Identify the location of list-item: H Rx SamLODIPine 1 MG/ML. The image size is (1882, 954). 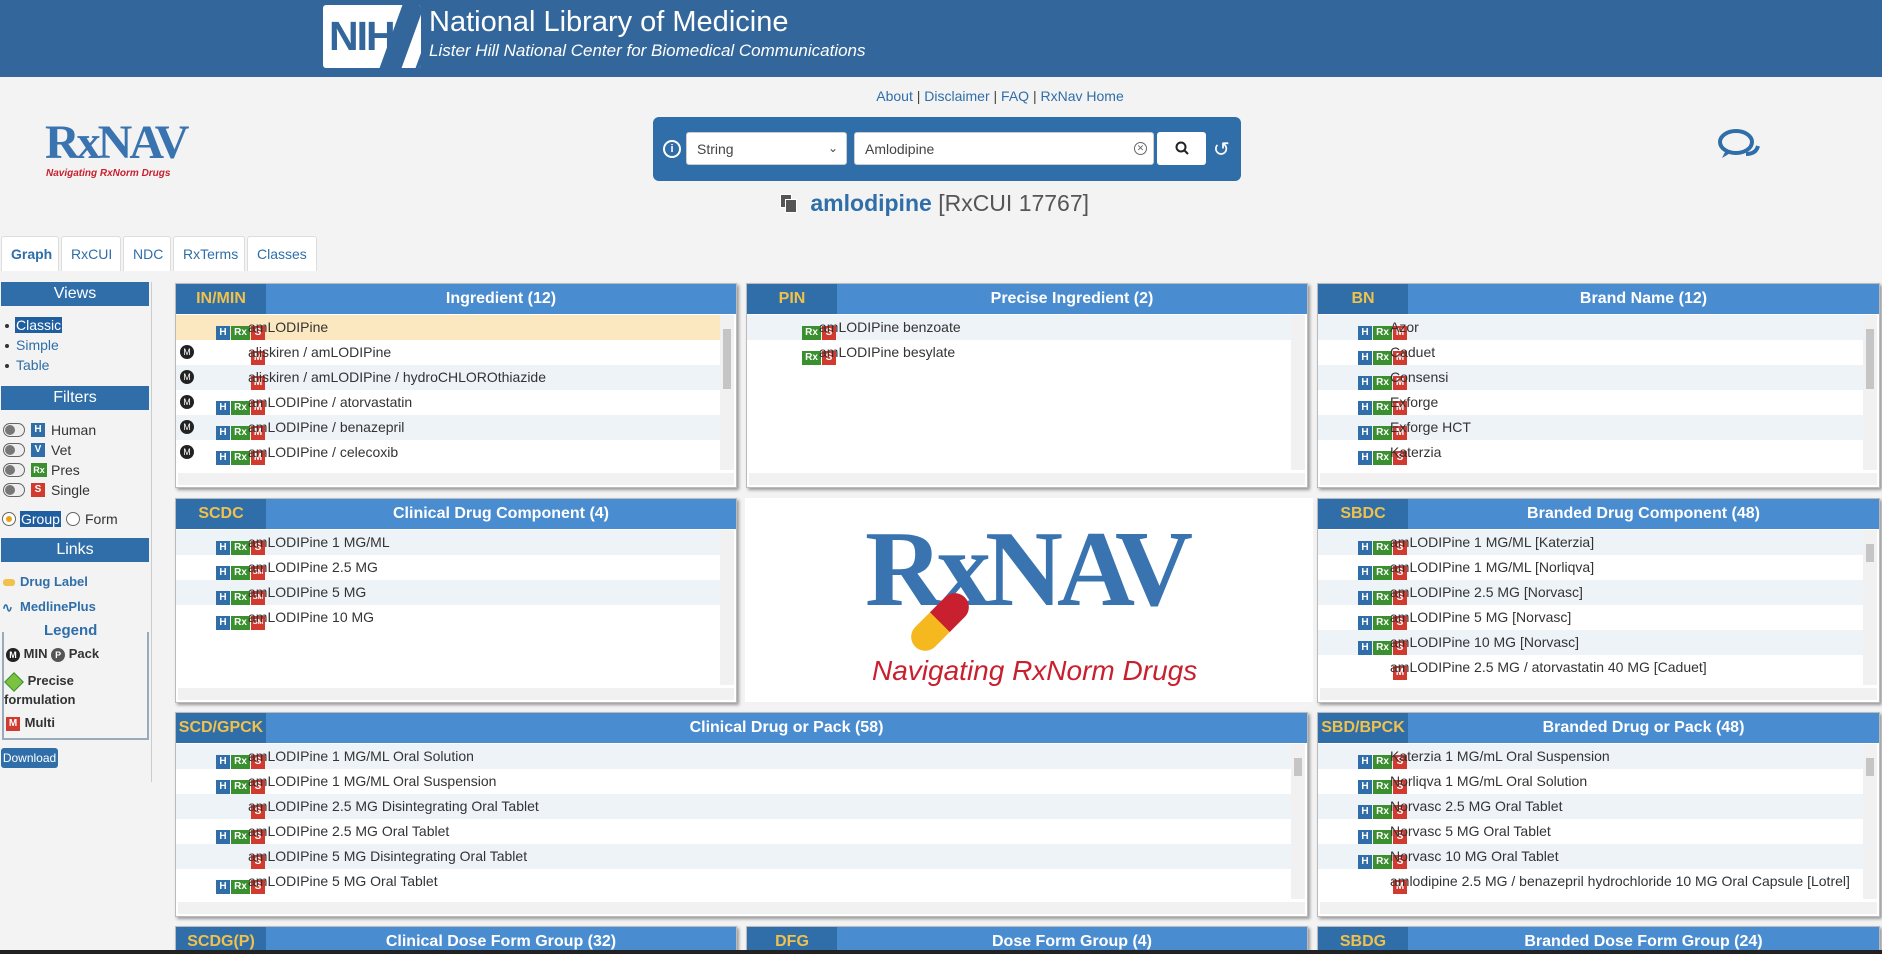
(448, 542).